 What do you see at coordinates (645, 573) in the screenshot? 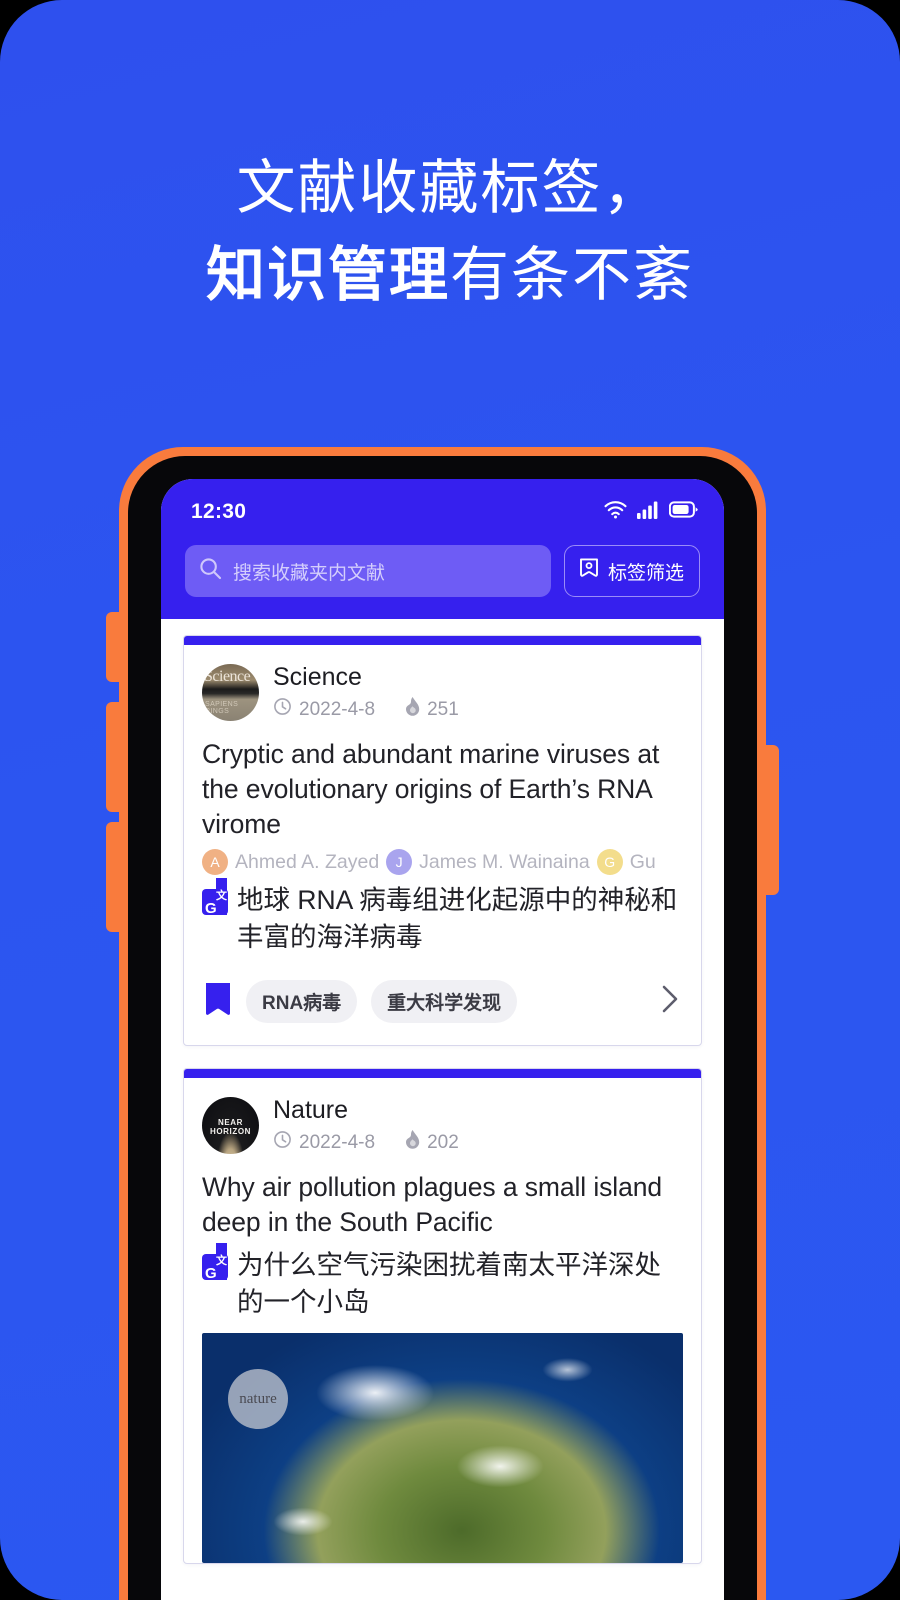
I see `tag-filter-label: 标签筛选` at bounding box center [645, 573].